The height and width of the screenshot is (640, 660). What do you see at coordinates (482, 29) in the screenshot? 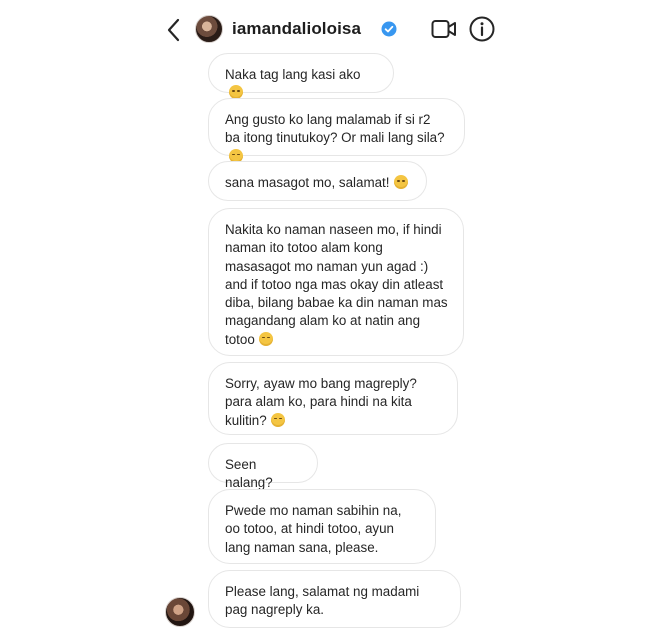
I see `info-icon` at bounding box center [482, 29].